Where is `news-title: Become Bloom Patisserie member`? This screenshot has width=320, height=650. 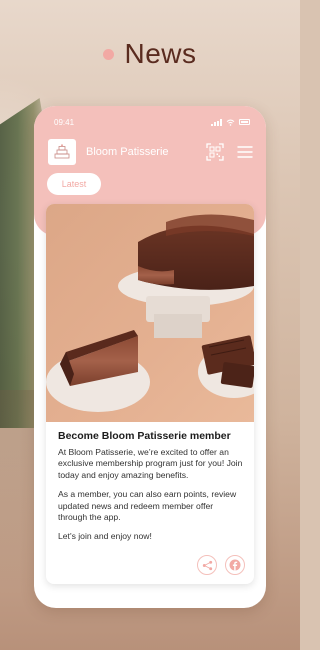
news-title: Become Bloom Patisserie member is located at coordinates (144, 436).